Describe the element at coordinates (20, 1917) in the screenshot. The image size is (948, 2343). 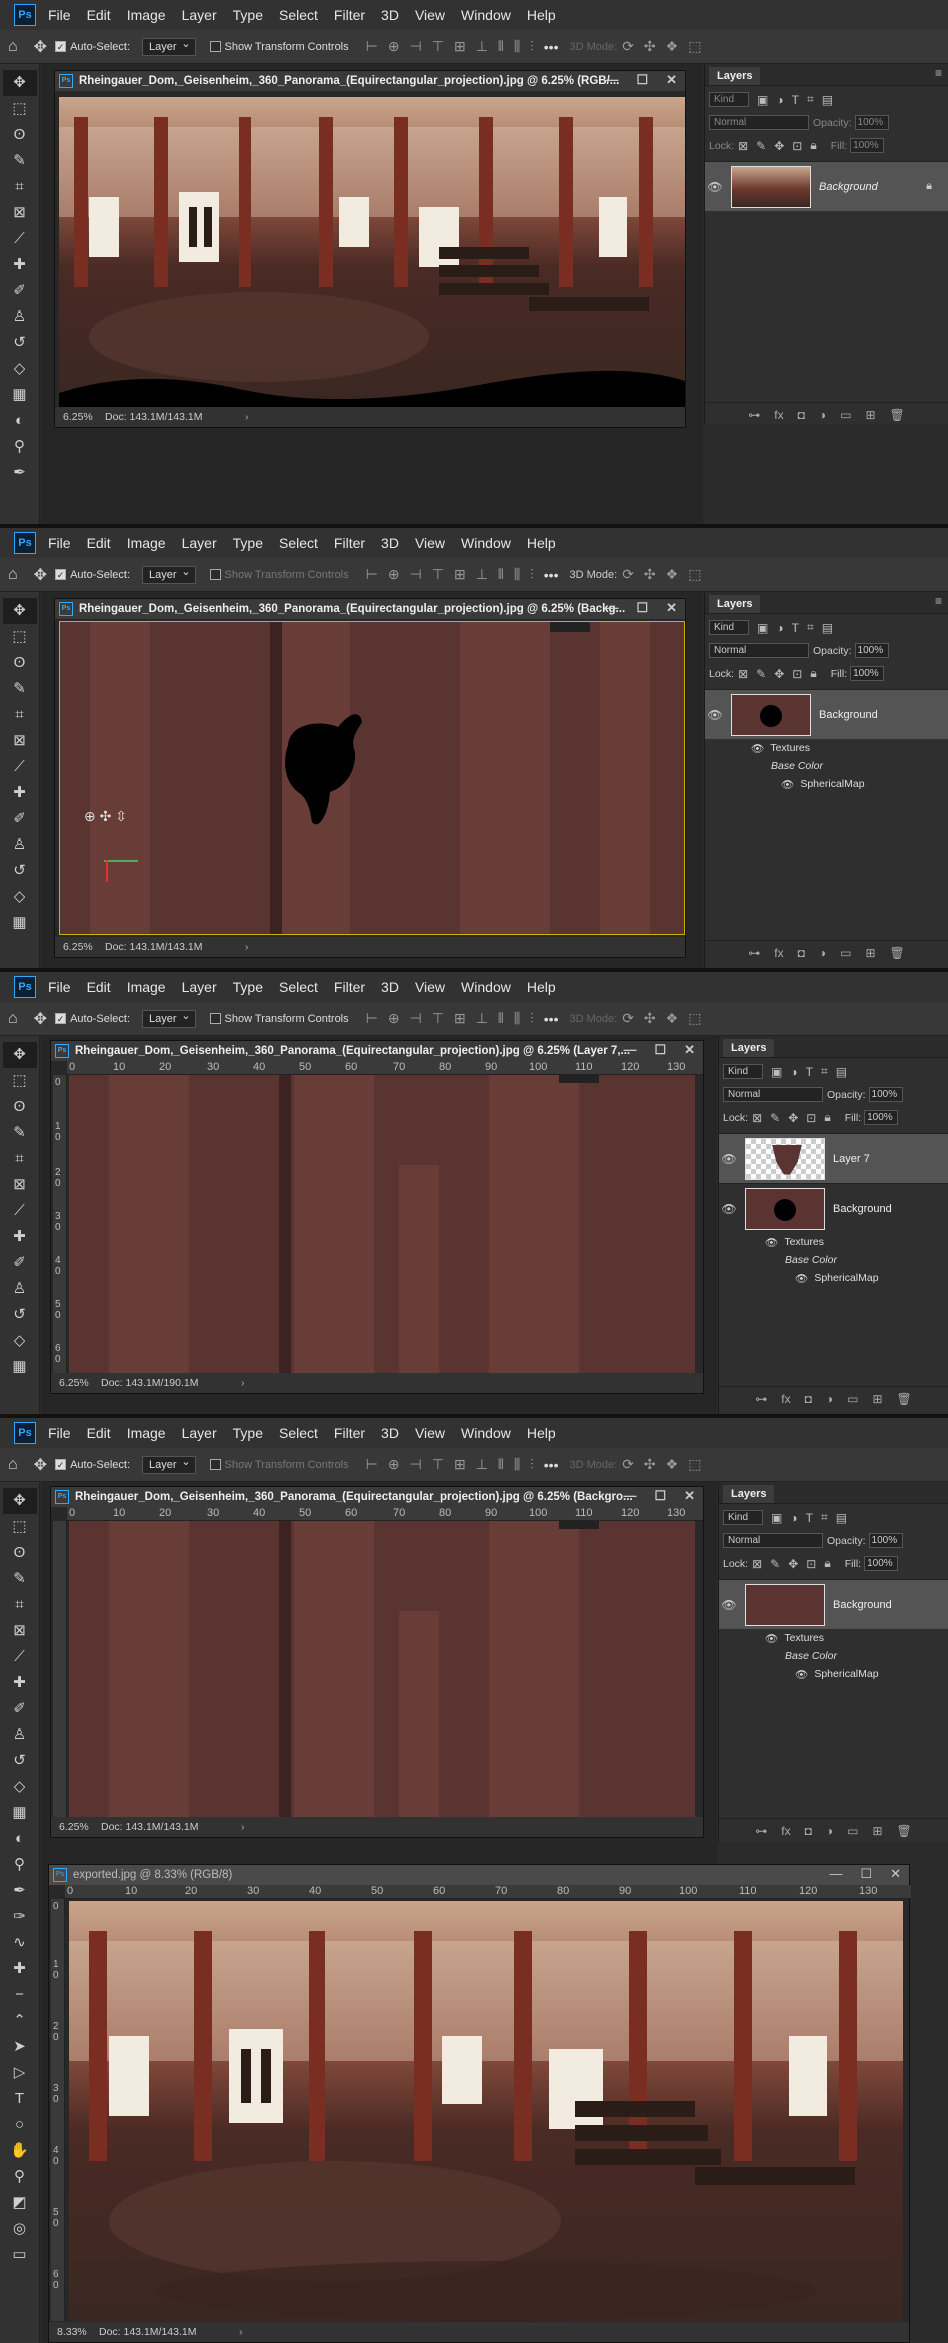
I see `freeform-pen-icon: ✑` at that location.